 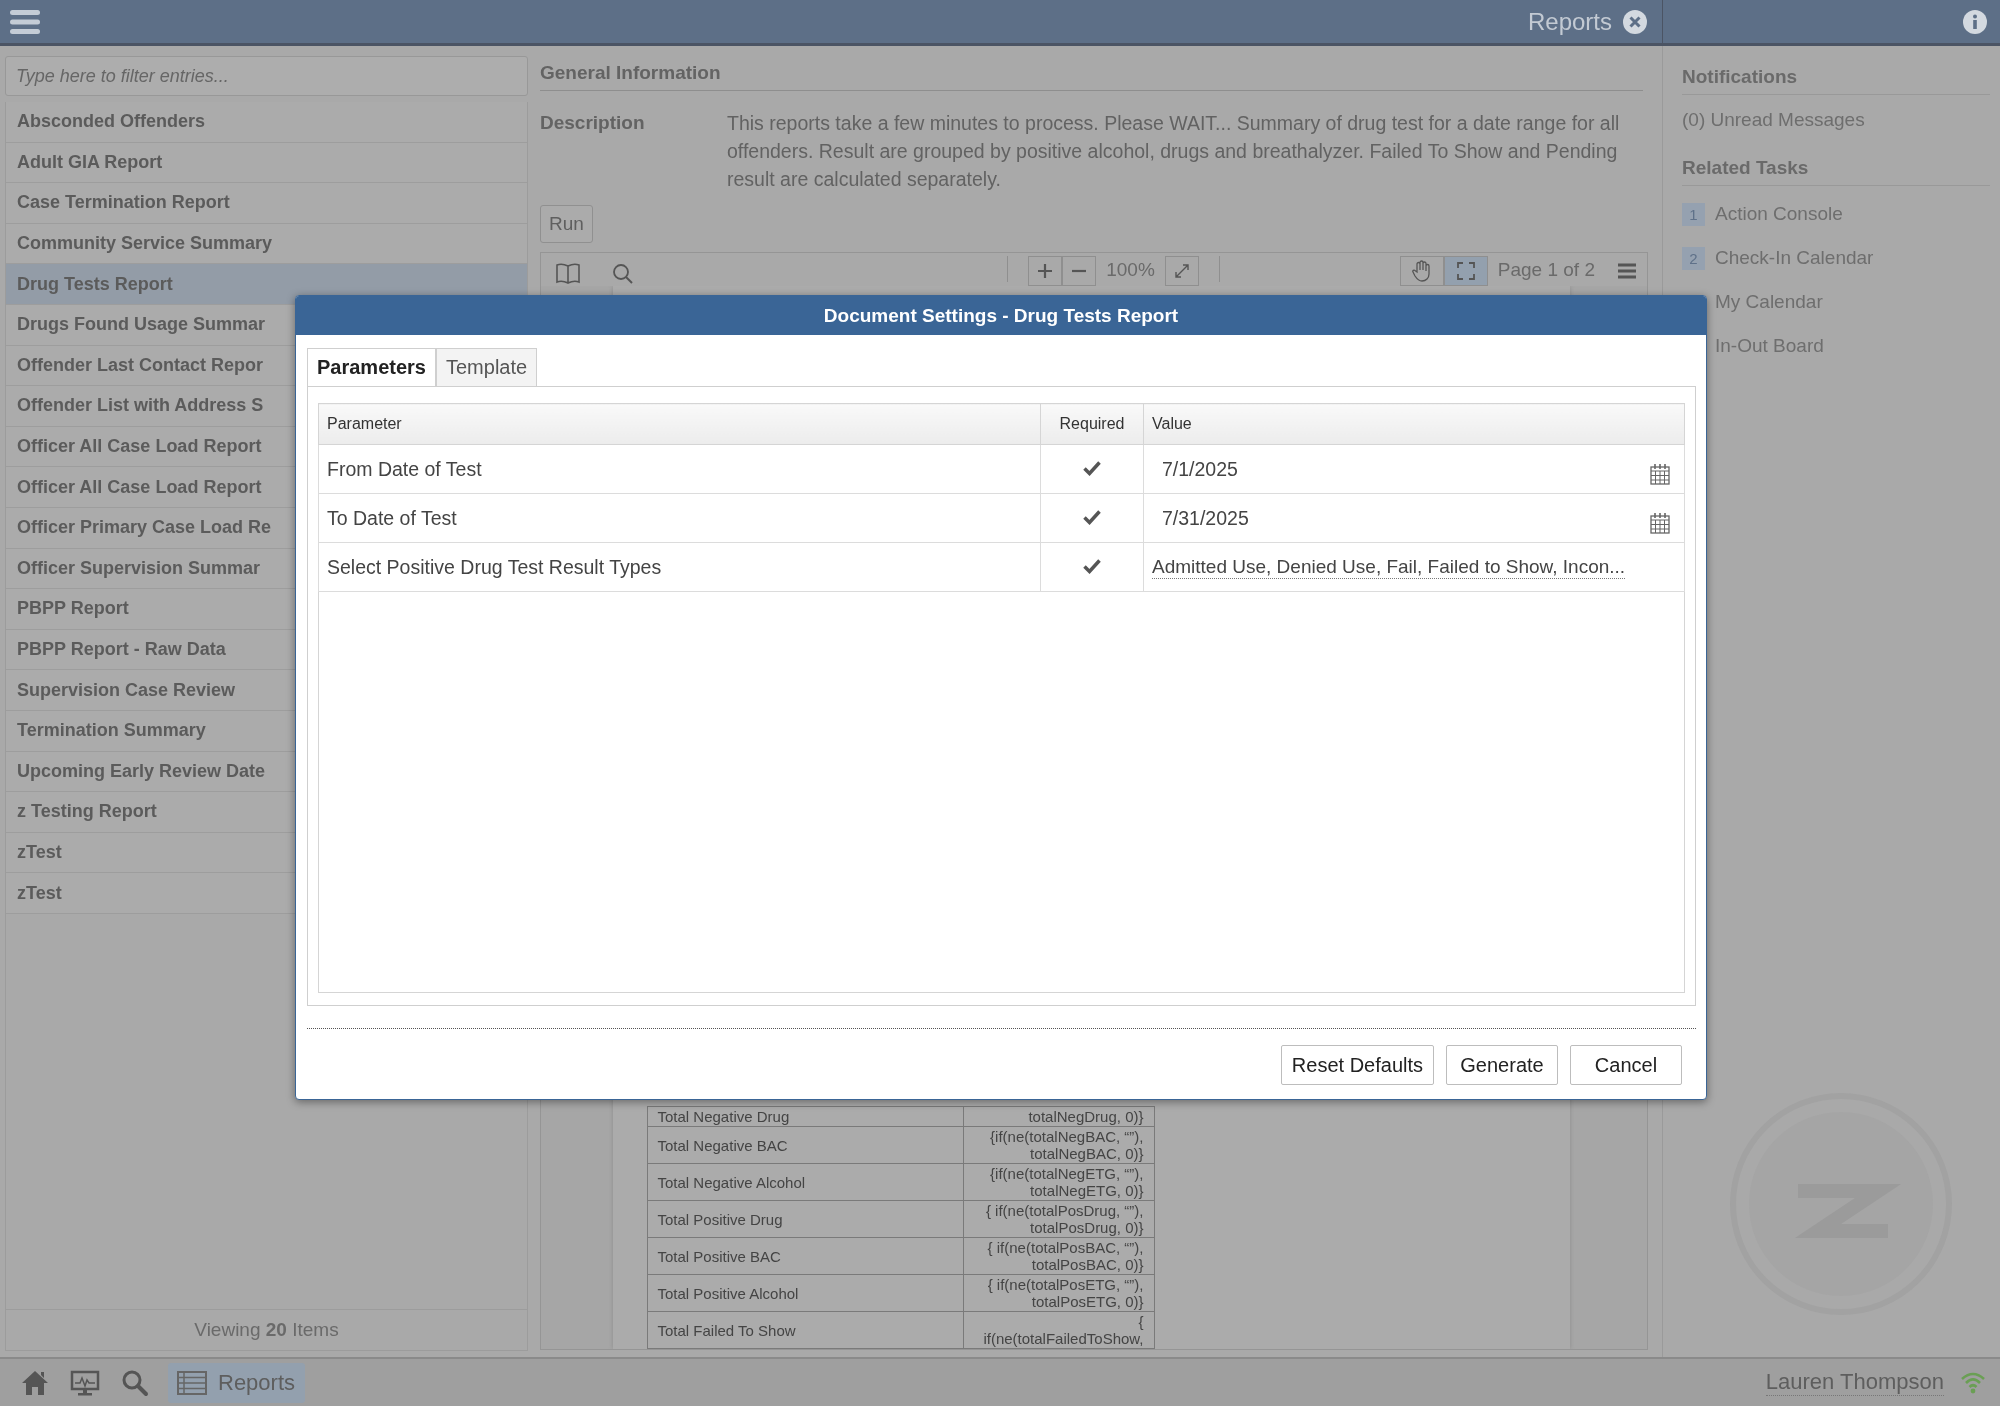 I want to click on report-label: Total Negative Drug, so click(x=805, y=1116).